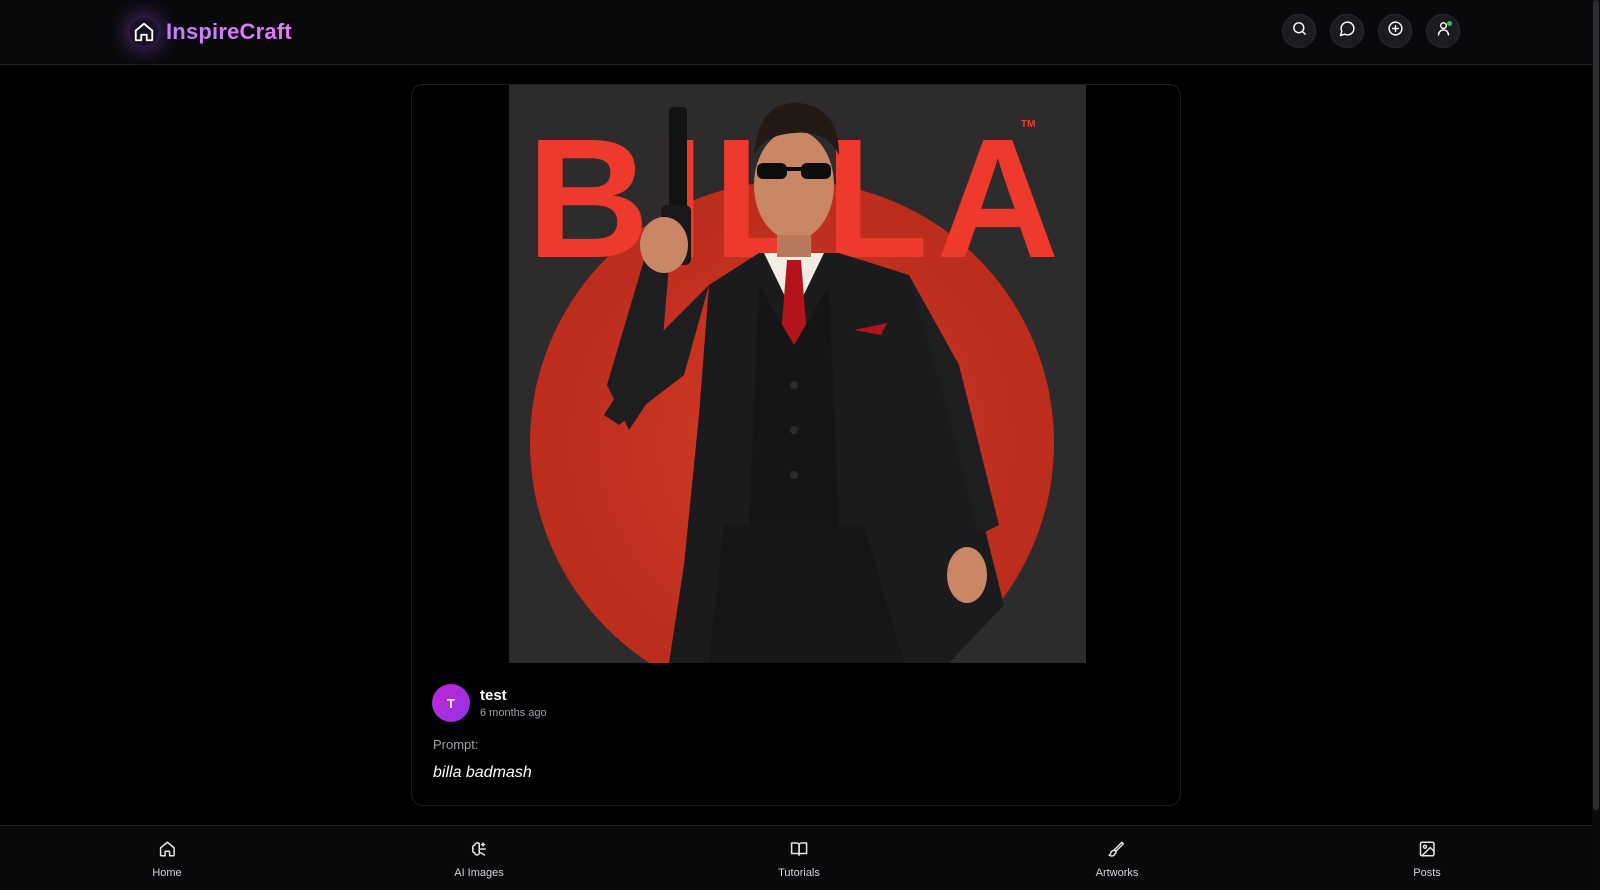 This screenshot has height=890, width=1600. I want to click on nav-item-artworks: Artworks, so click(1117, 859).